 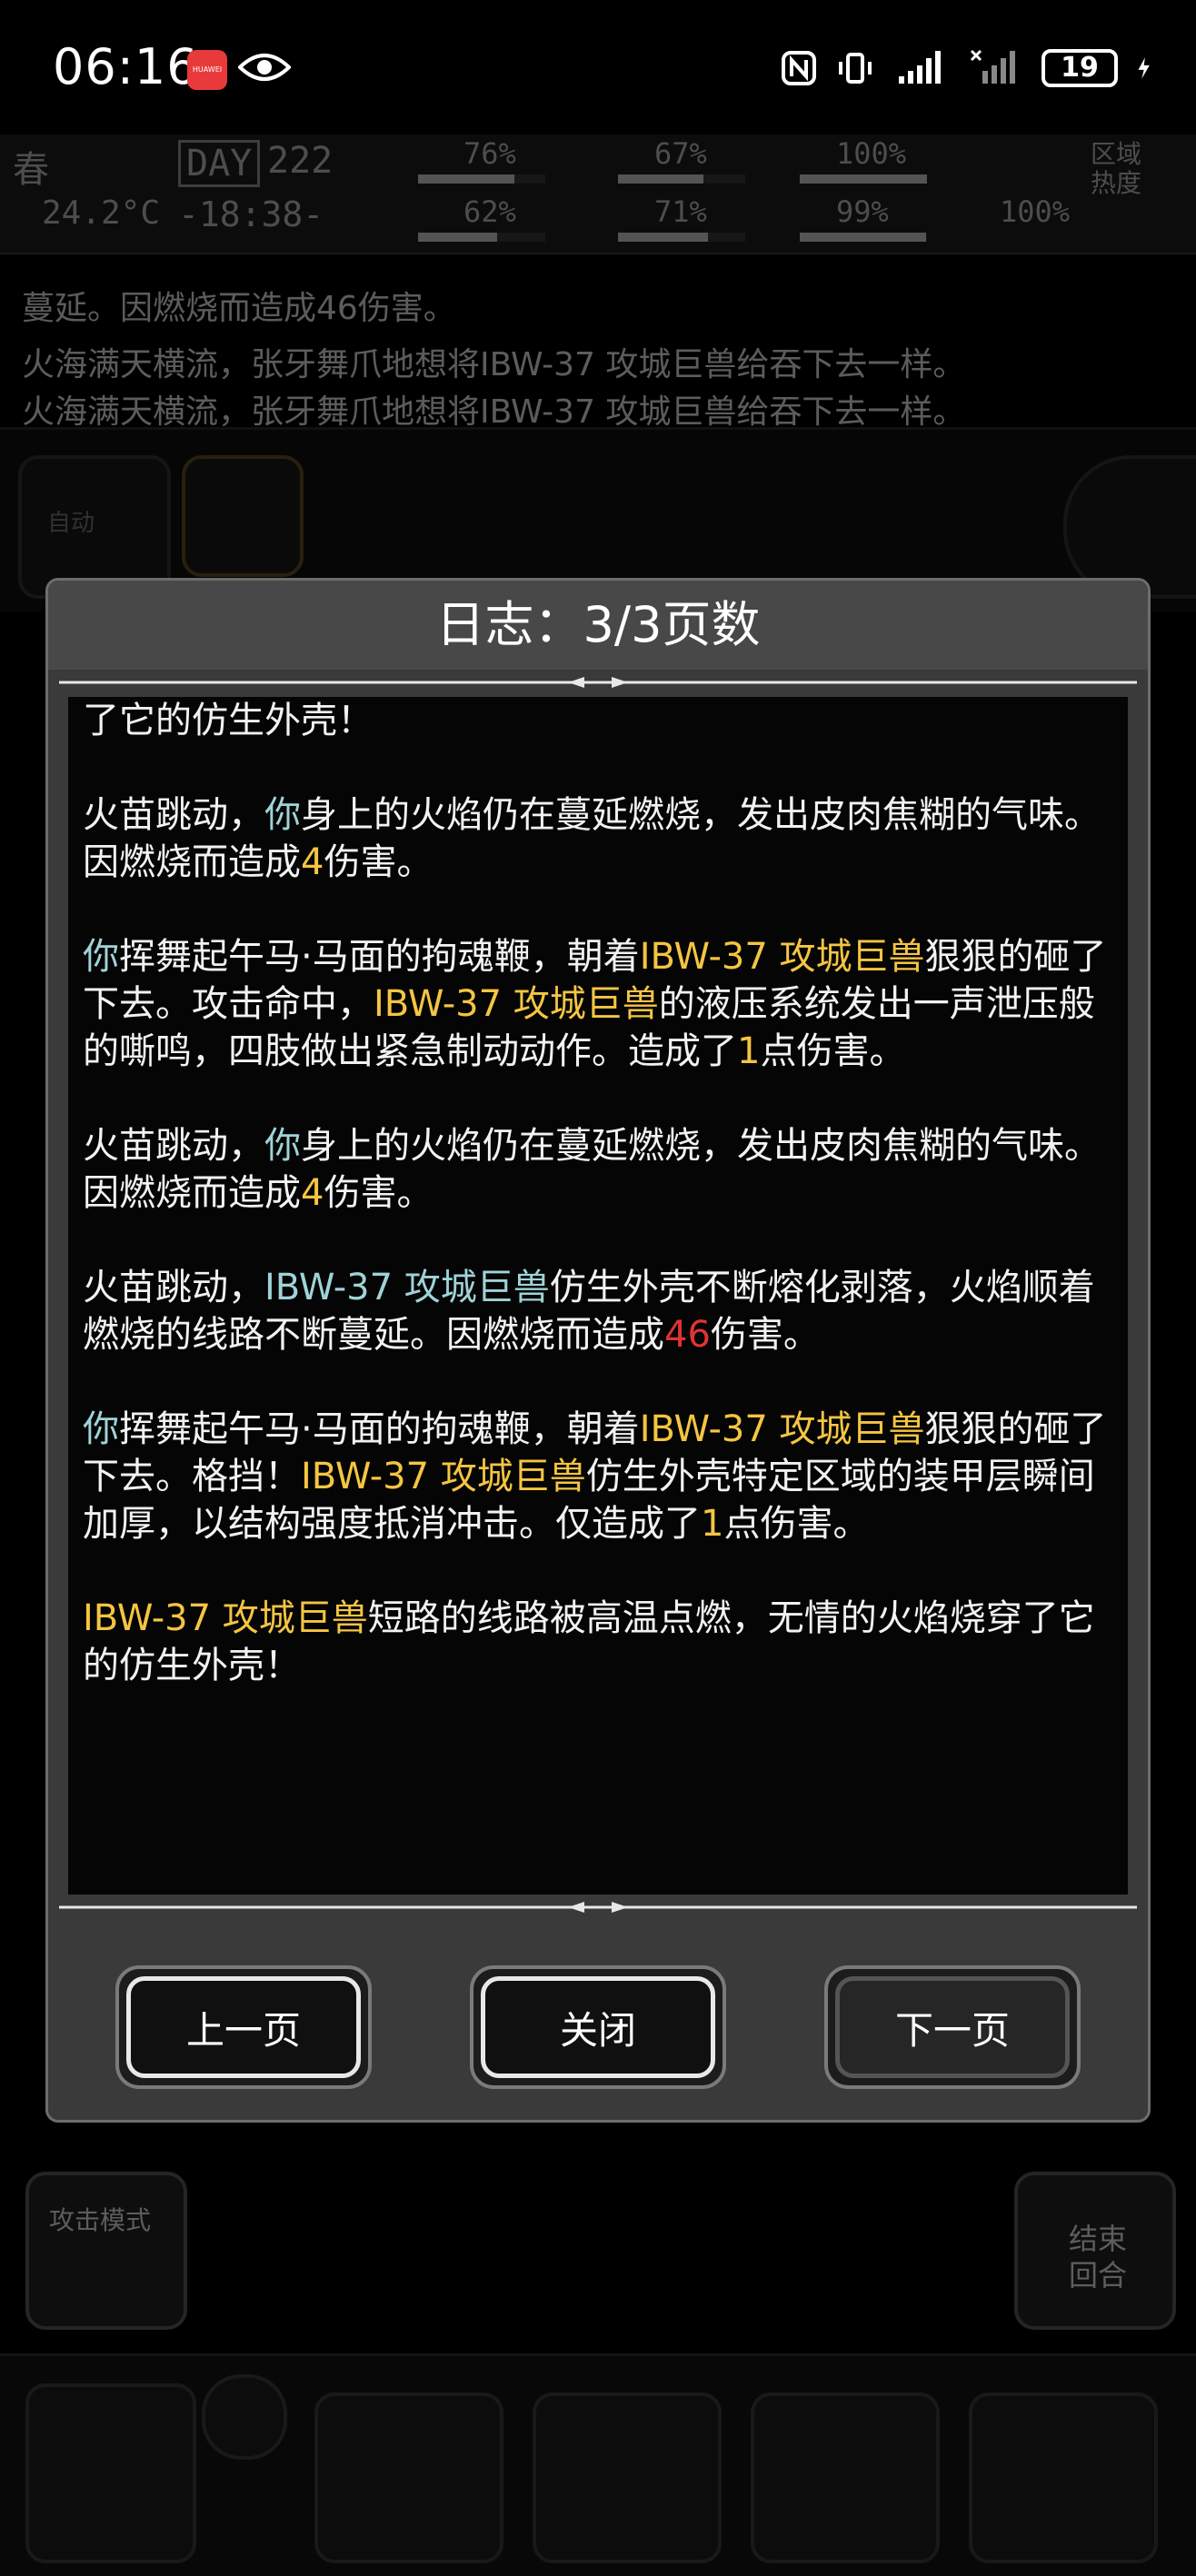 What do you see at coordinates (245, 2417) in the screenshot?
I see `skill-slot` at bounding box center [245, 2417].